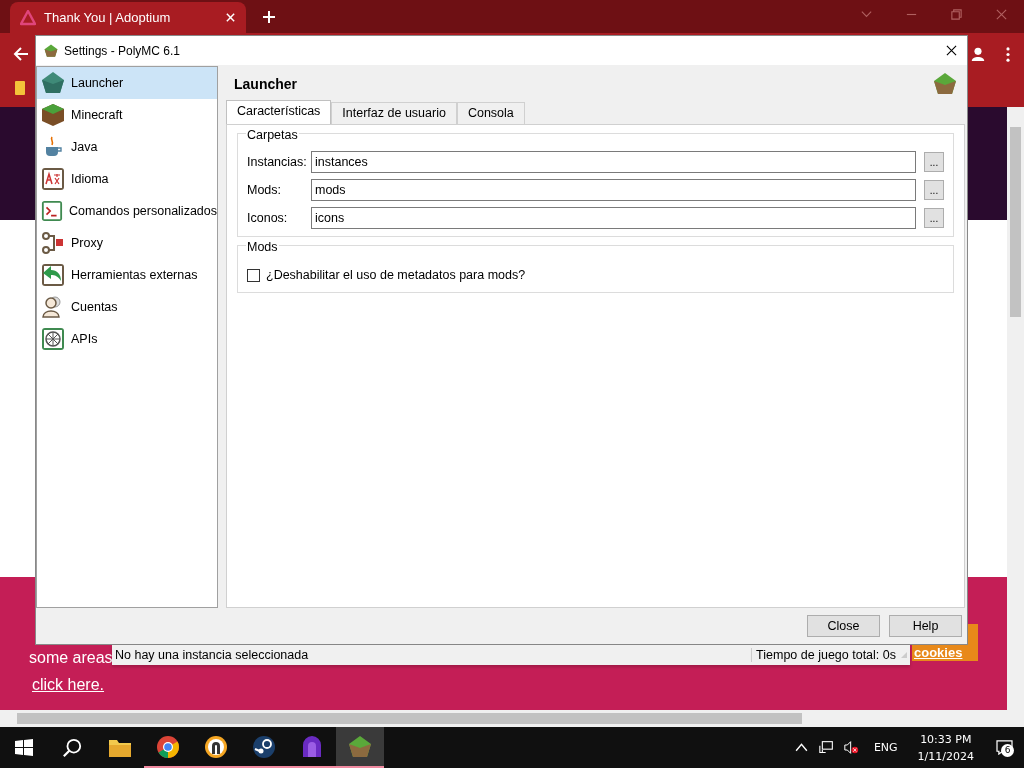 This screenshot has height=768, width=1024. Describe the element at coordinates (265, 83) in the screenshot. I see `page-title: Launcher` at that location.